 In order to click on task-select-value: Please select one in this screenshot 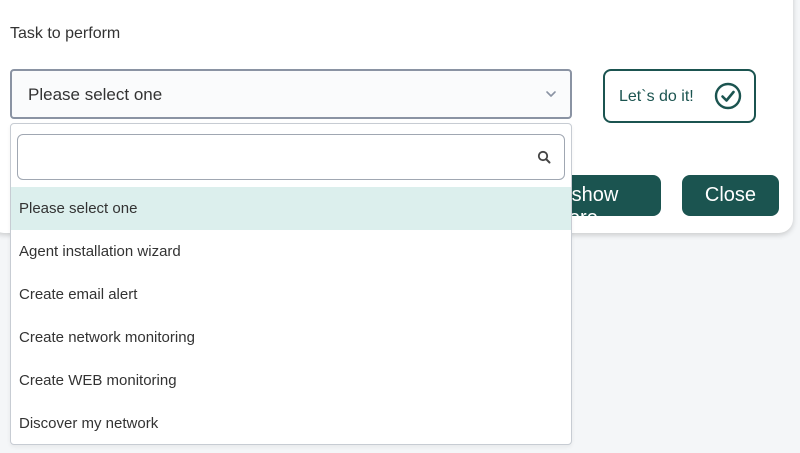, I will do `click(95, 94)`.